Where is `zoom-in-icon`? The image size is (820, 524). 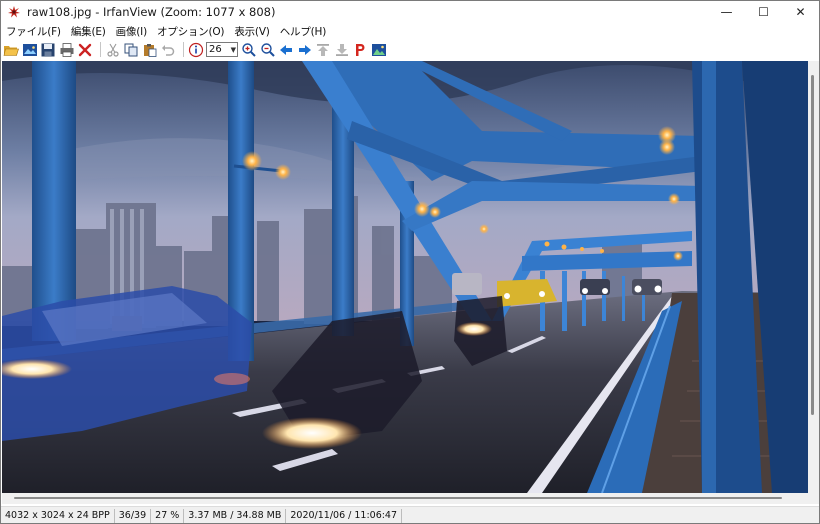 zoom-in-icon is located at coordinates (249, 50).